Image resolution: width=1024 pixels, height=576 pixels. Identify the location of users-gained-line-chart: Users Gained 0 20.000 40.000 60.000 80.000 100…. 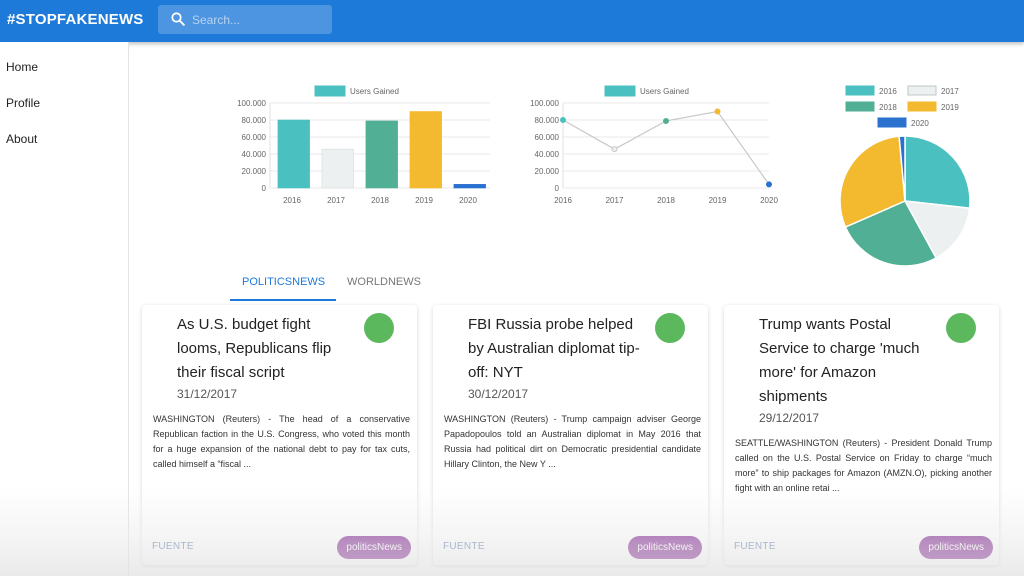
(654, 145).